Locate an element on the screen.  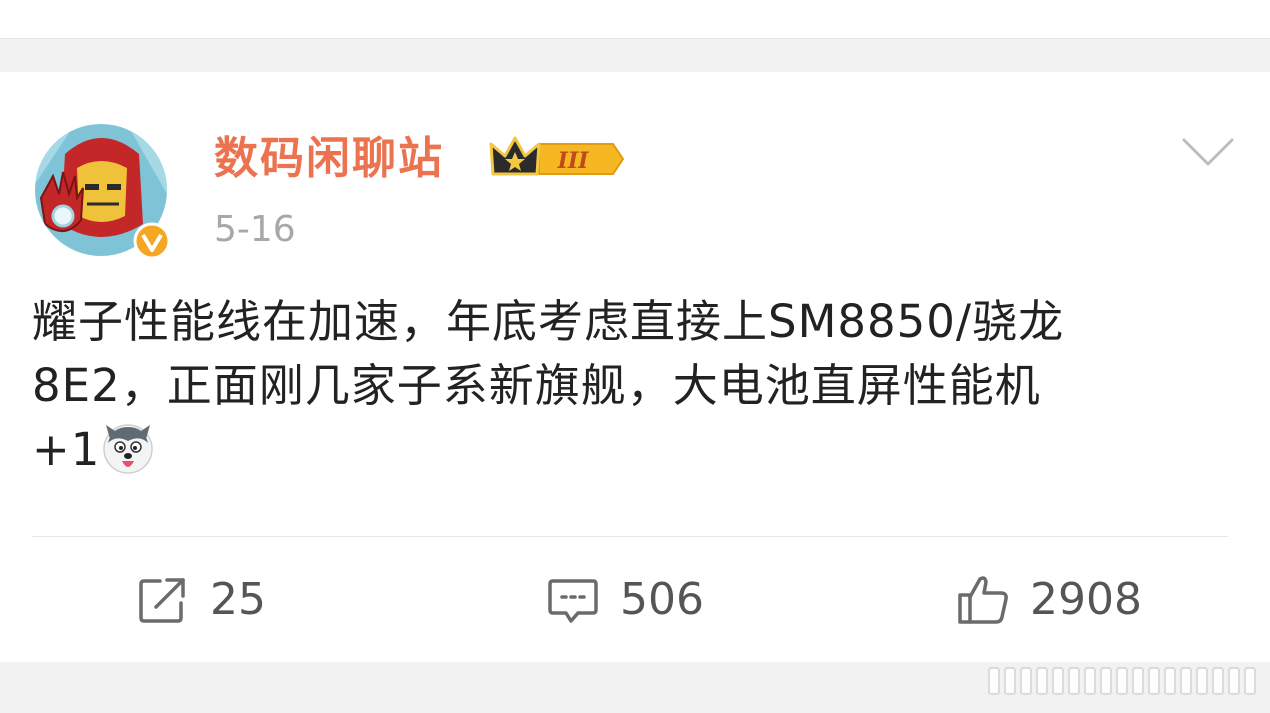
post-menu-button is located at coordinates (1208, 152).